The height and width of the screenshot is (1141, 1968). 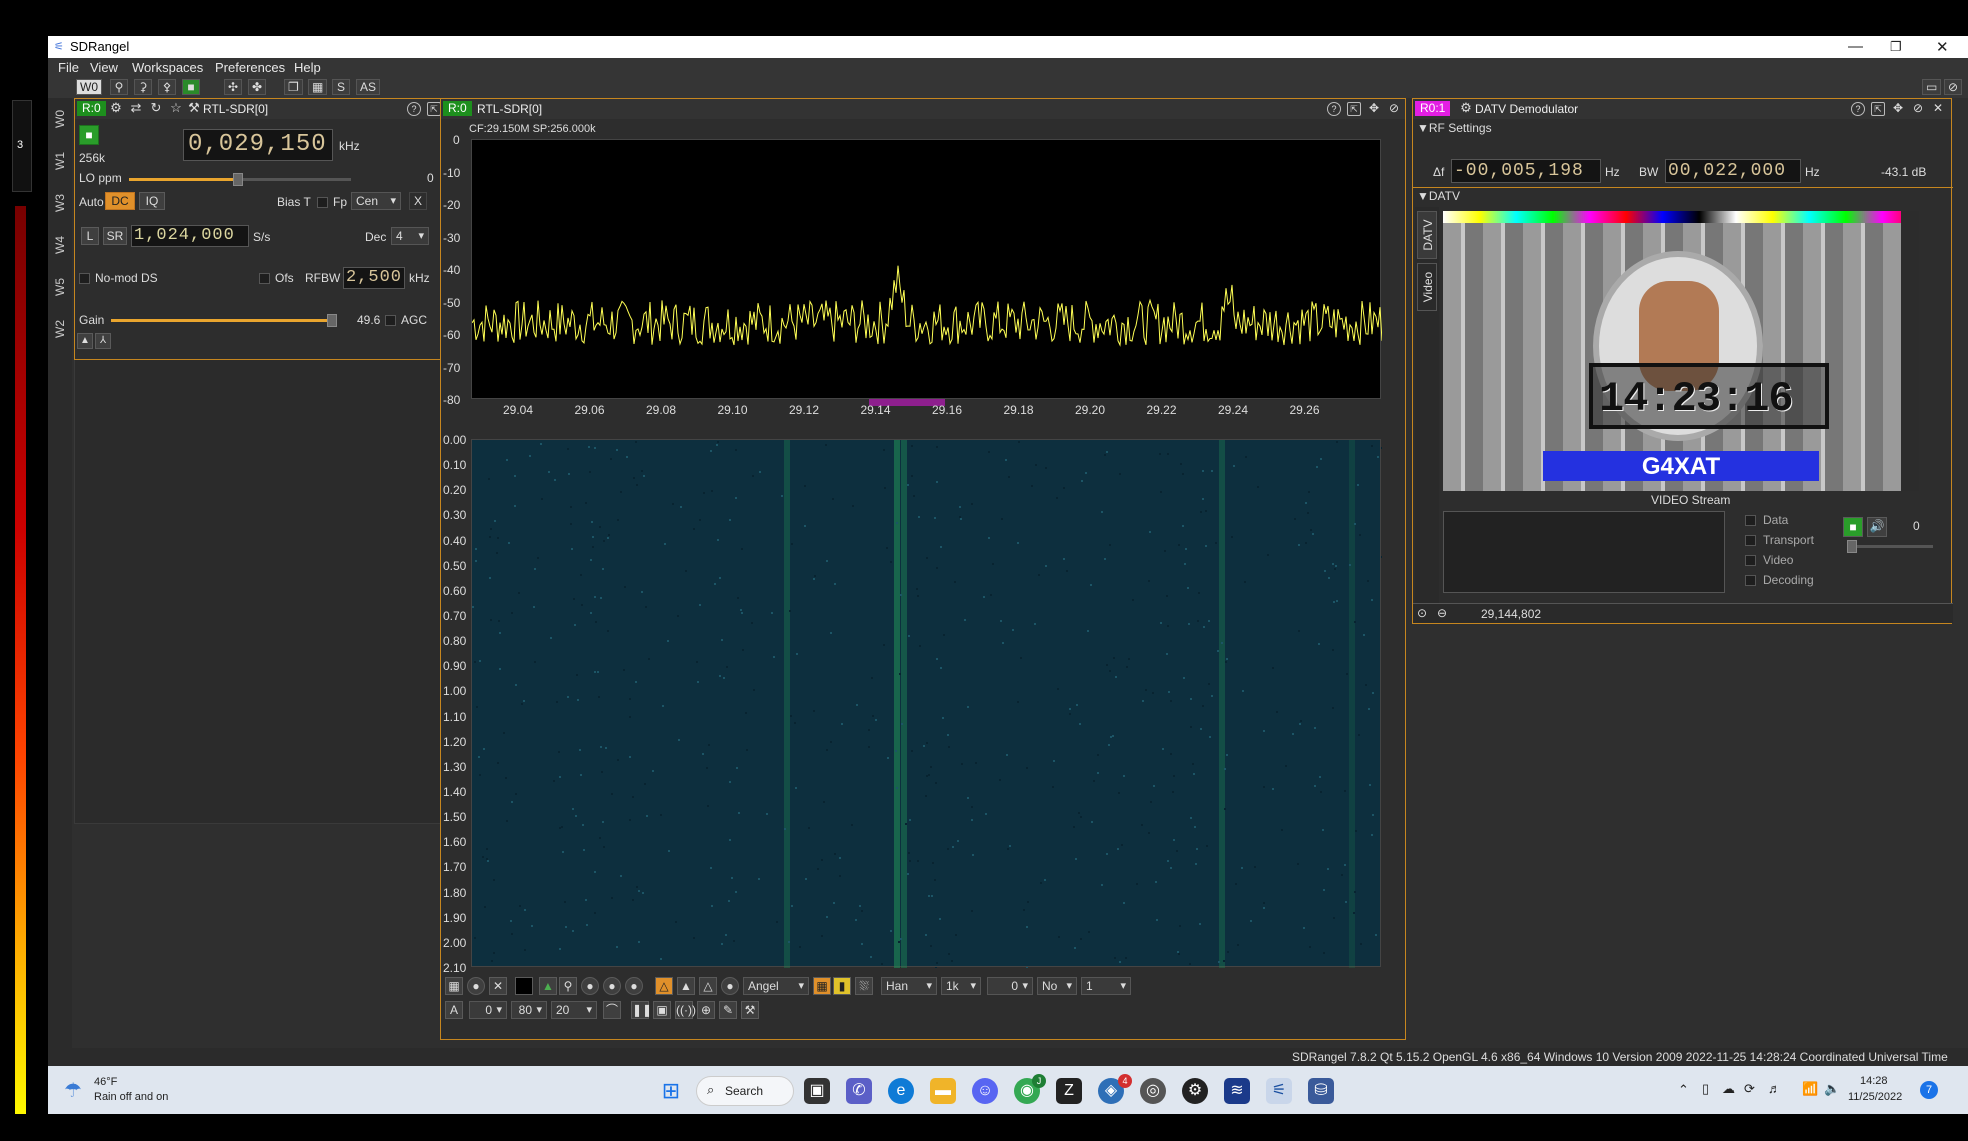 What do you see at coordinates (1683, 1090) in the screenshot?
I see `show-hidden-icons: ⌃` at bounding box center [1683, 1090].